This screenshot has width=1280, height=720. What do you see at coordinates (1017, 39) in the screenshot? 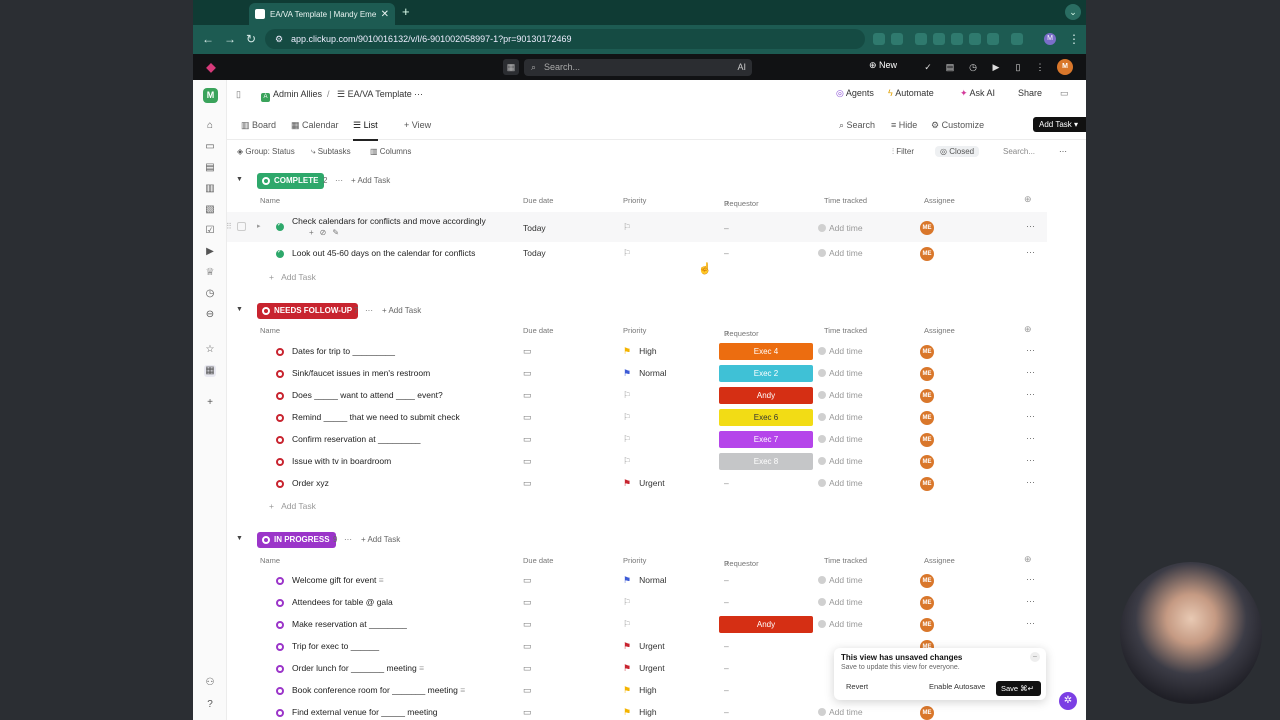
I see `extensions-puzzle-icon` at bounding box center [1017, 39].